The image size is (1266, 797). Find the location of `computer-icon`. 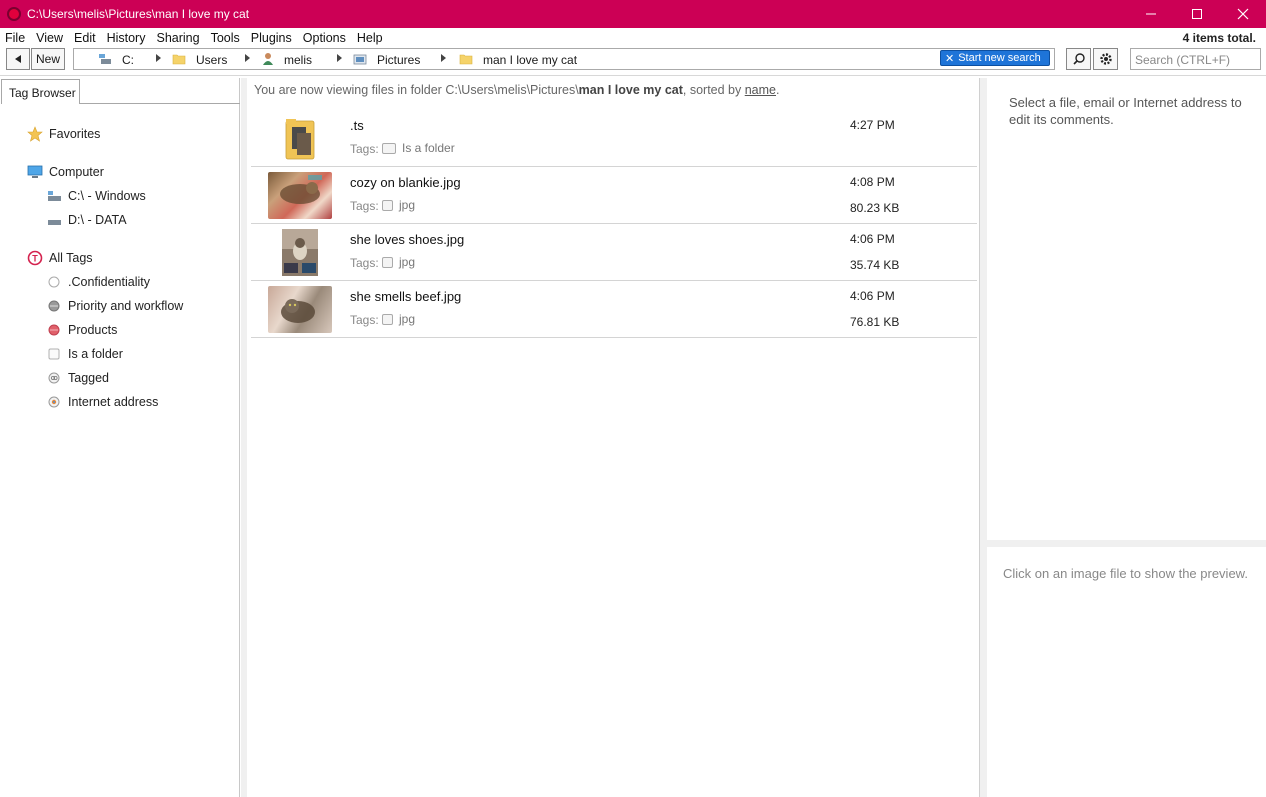

computer-icon is located at coordinates (35, 172).